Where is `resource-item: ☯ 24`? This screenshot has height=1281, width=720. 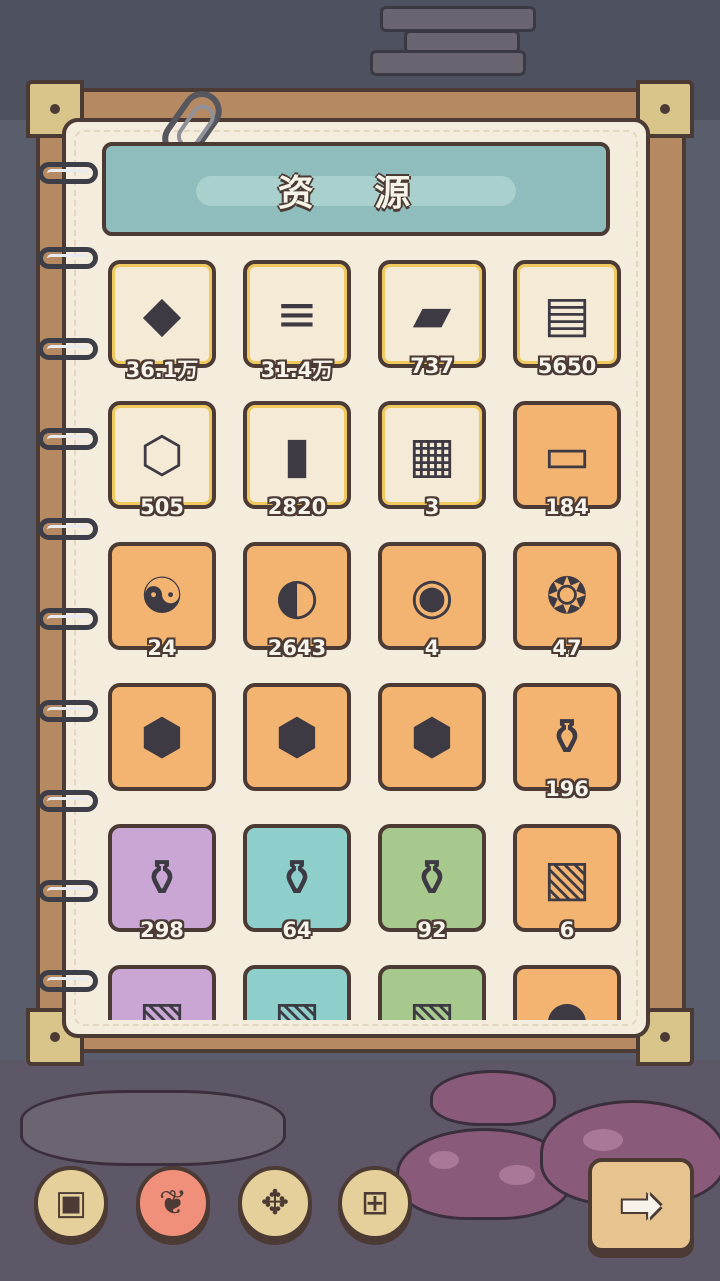
resource-item: ☯ 24 is located at coordinates (162, 601).